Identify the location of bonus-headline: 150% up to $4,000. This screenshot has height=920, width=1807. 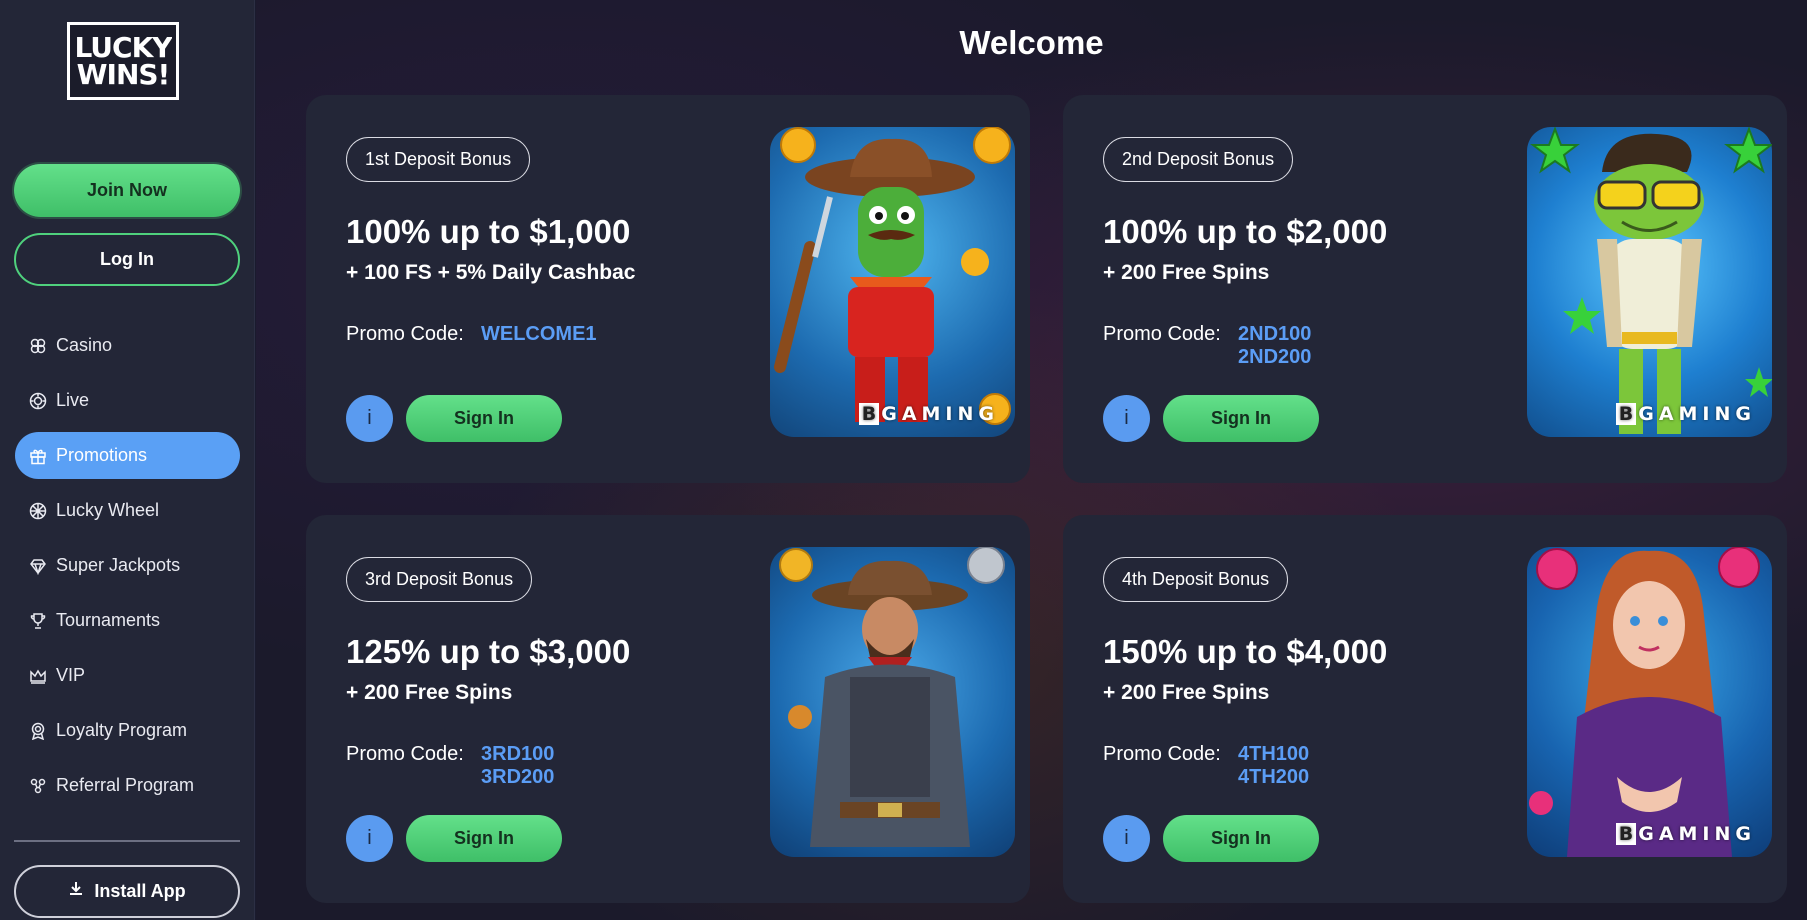
(1245, 651).